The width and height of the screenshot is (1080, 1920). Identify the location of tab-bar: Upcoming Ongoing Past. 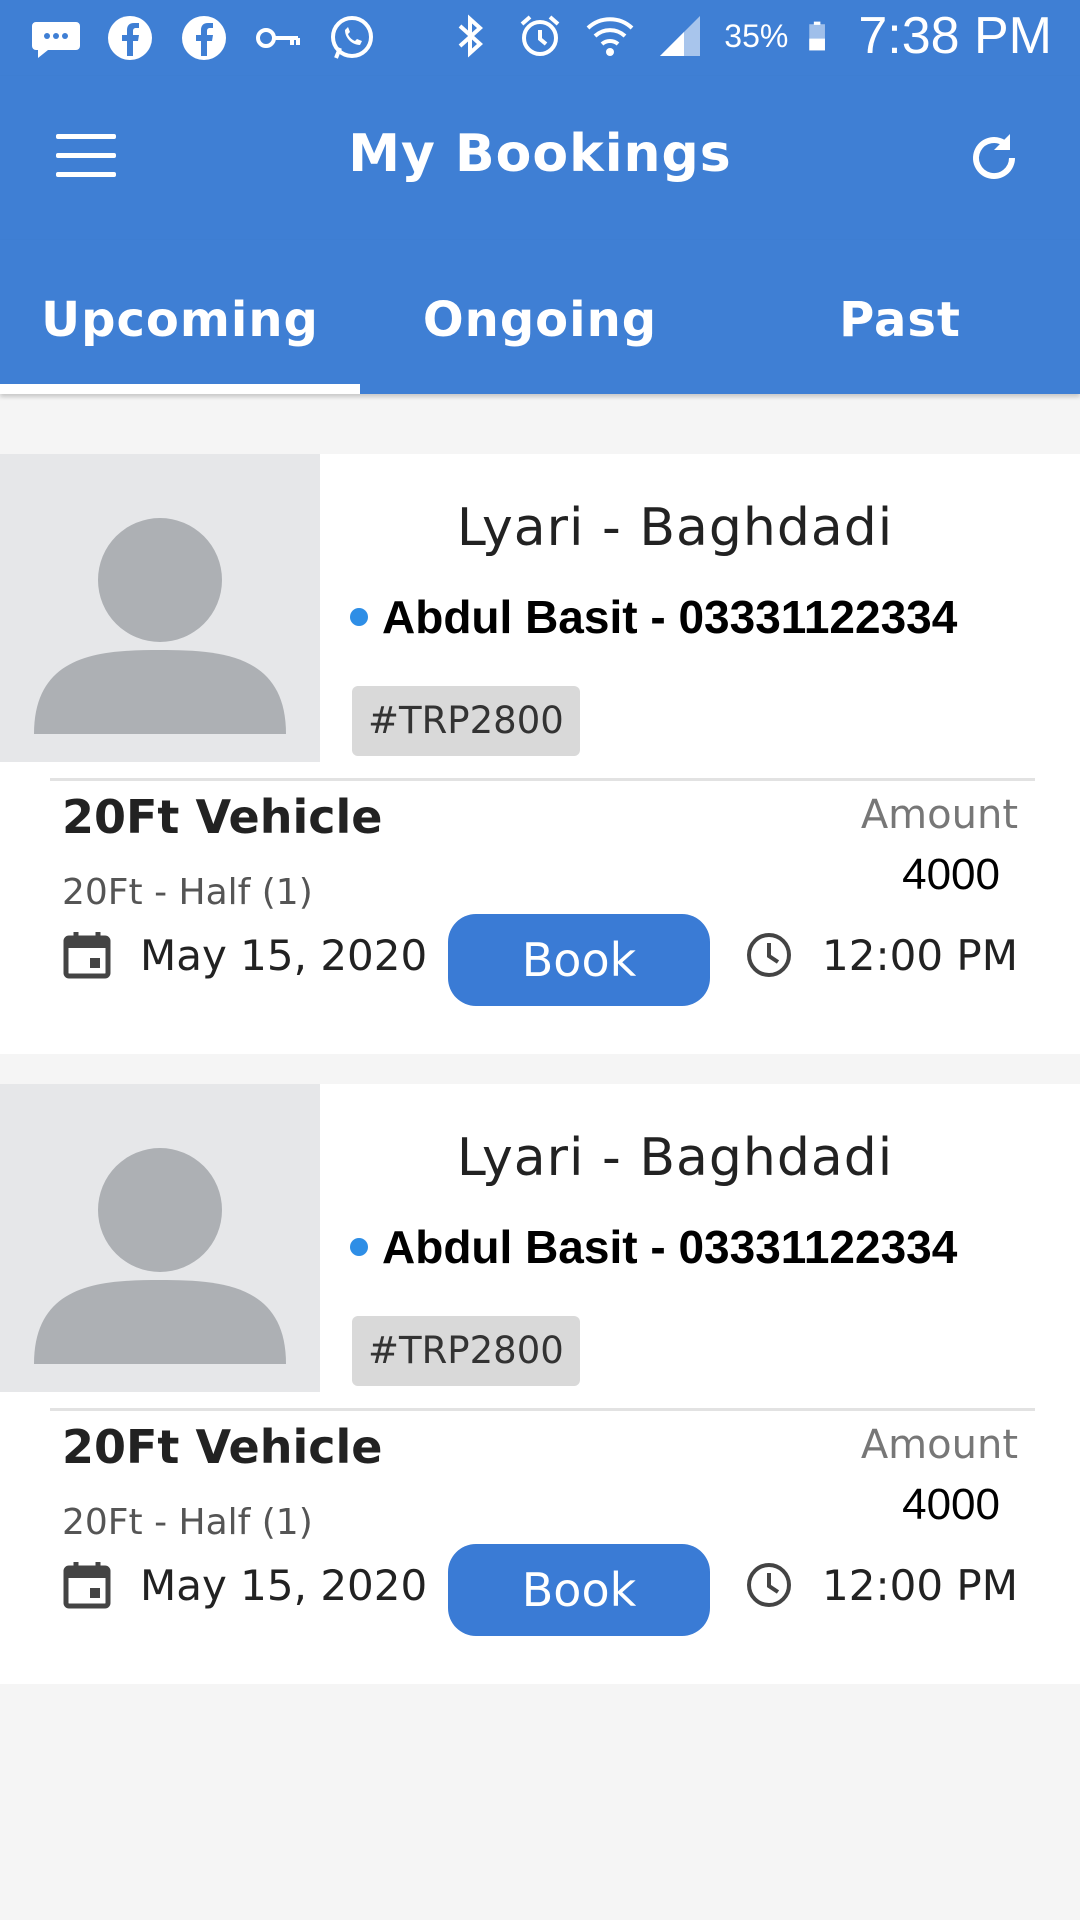
(540, 317).